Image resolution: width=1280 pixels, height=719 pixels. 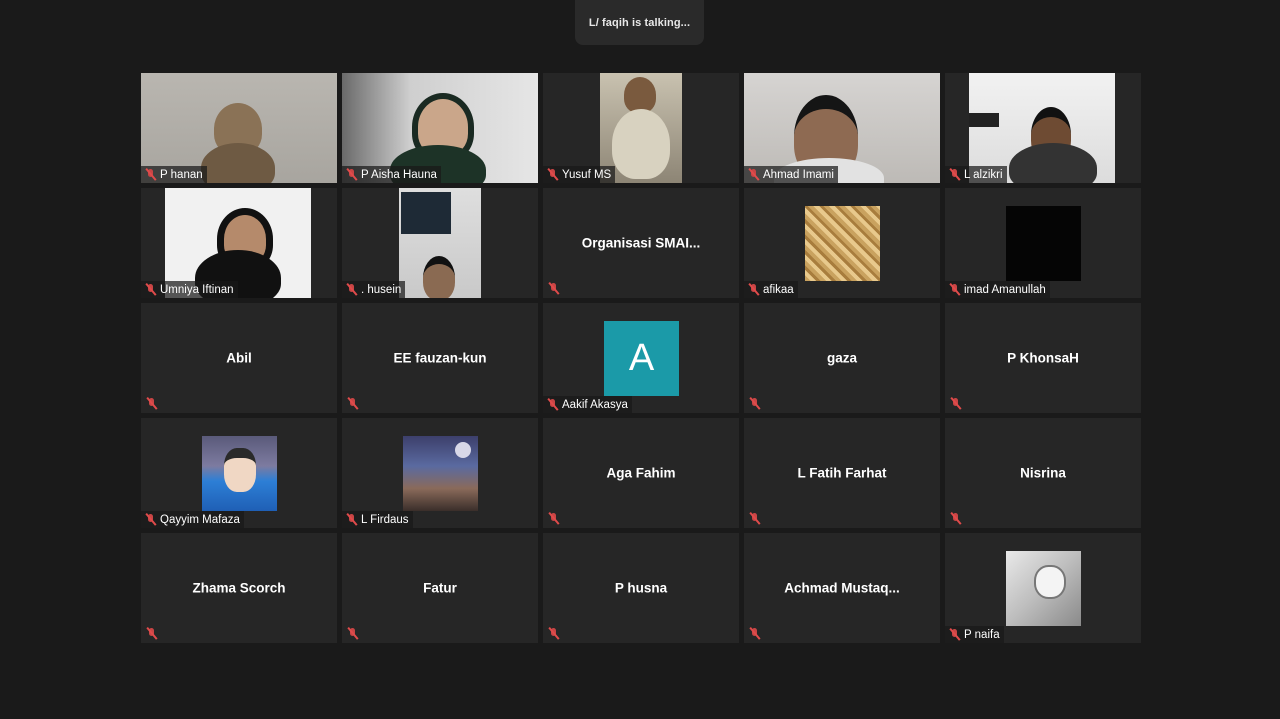 I want to click on participant-name: Qayyim Mafaza, so click(x=200, y=519).